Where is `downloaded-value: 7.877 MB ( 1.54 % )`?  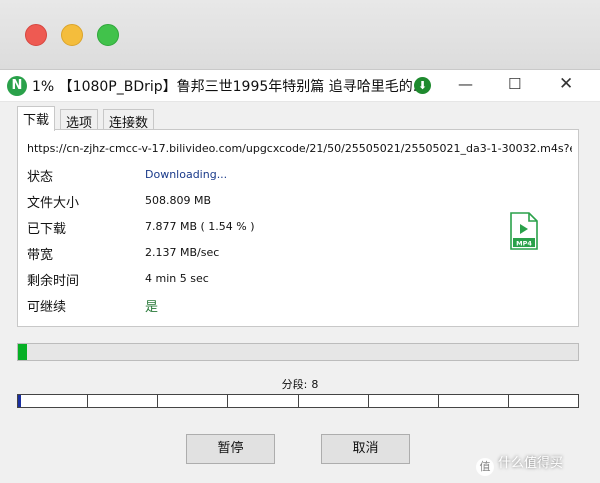 downloaded-value: 7.877 MB ( 1.54 % ) is located at coordinates (200, 226).